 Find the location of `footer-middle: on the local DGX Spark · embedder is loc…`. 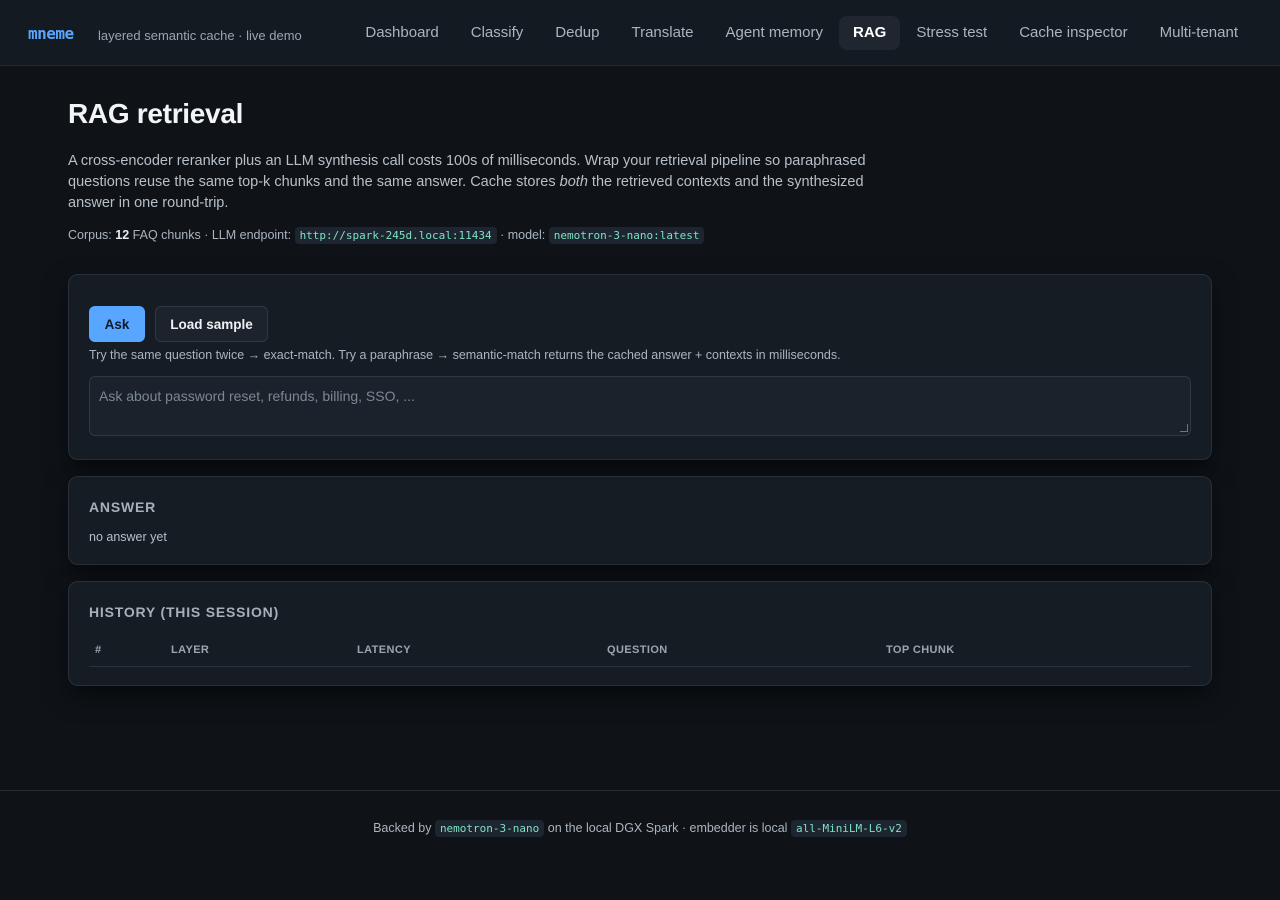

footer-middle: on the local DGX Spark · embedder is loc… is located at coordinates (667, 828).